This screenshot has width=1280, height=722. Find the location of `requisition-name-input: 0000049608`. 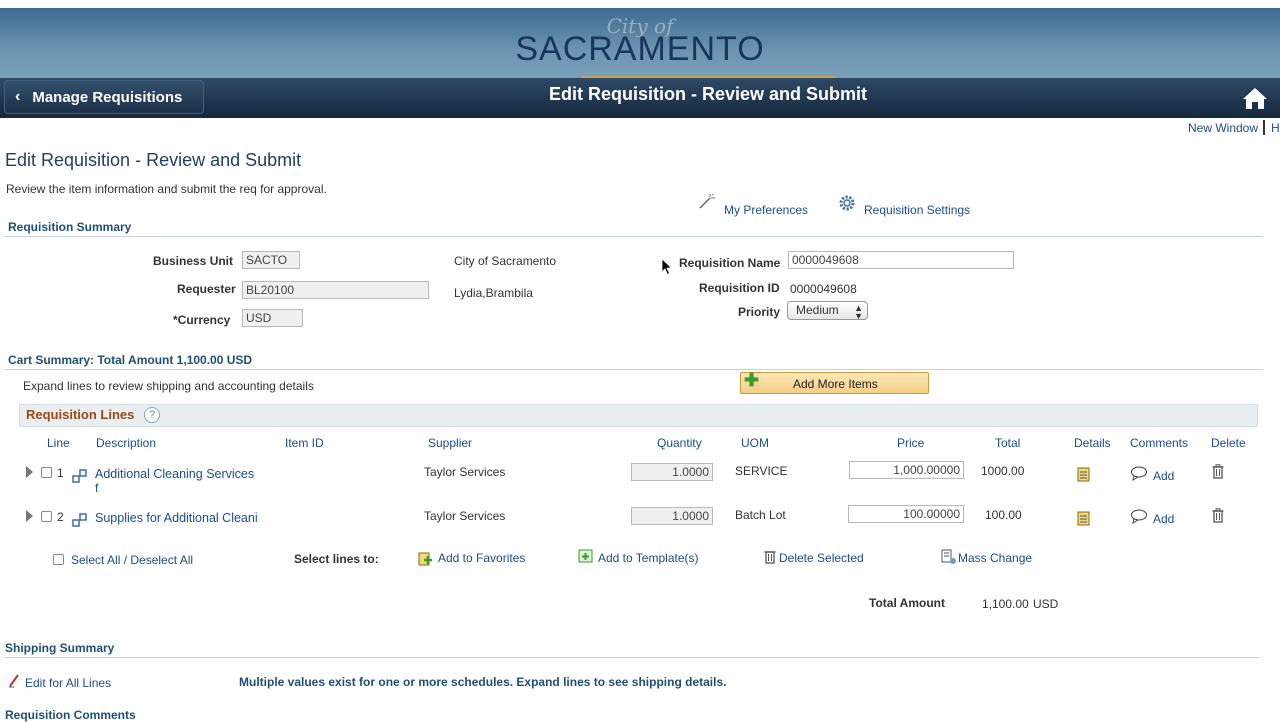

requisition-name-input: 0000049608 is located at coordinates (901, 260).